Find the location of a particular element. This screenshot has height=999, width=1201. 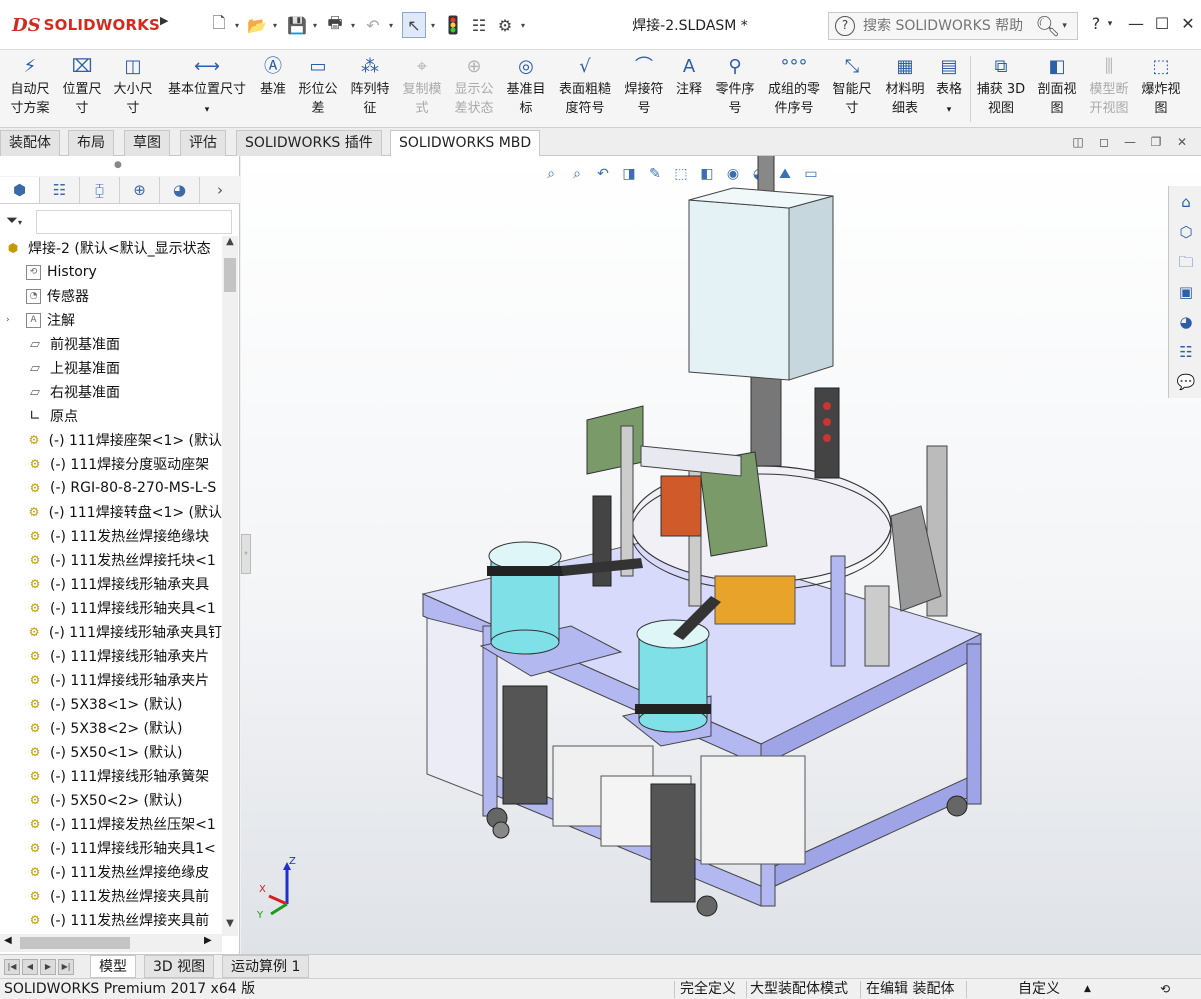

solidworks-logo: DS SOLIDWORKS is located at coordinates (86, 25).